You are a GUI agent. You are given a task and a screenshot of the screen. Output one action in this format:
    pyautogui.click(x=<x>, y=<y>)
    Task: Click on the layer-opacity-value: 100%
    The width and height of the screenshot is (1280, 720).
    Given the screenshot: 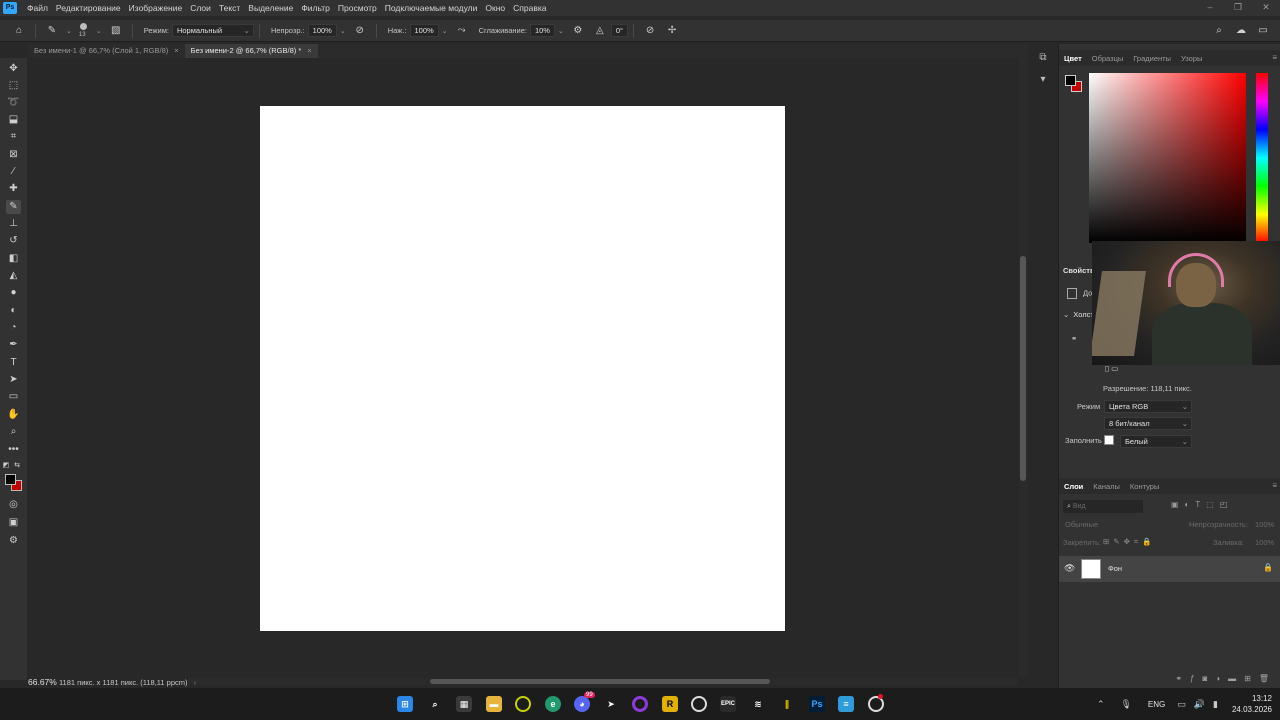 What is the action you would take?
    pyautogui.click(x=1267, y=527)
    